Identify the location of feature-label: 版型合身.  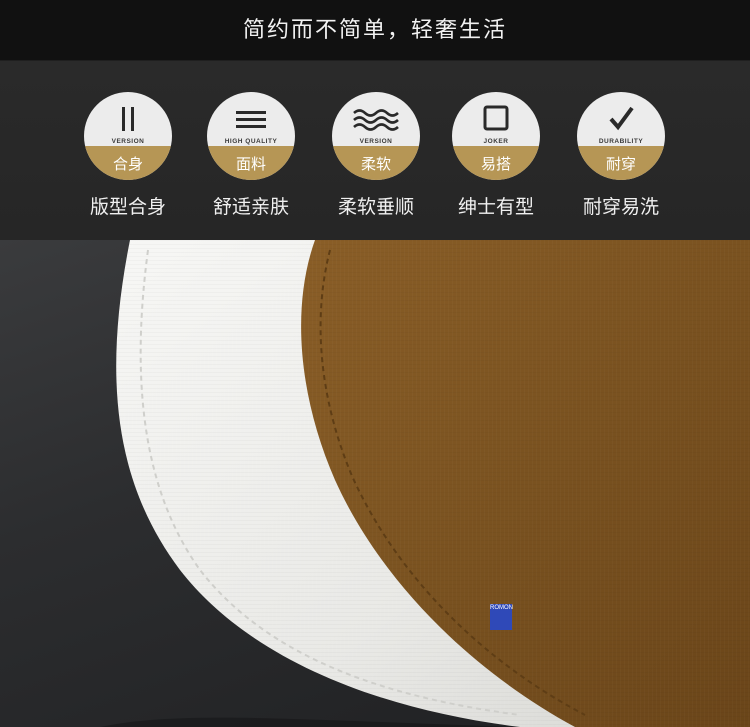
(127, 207).